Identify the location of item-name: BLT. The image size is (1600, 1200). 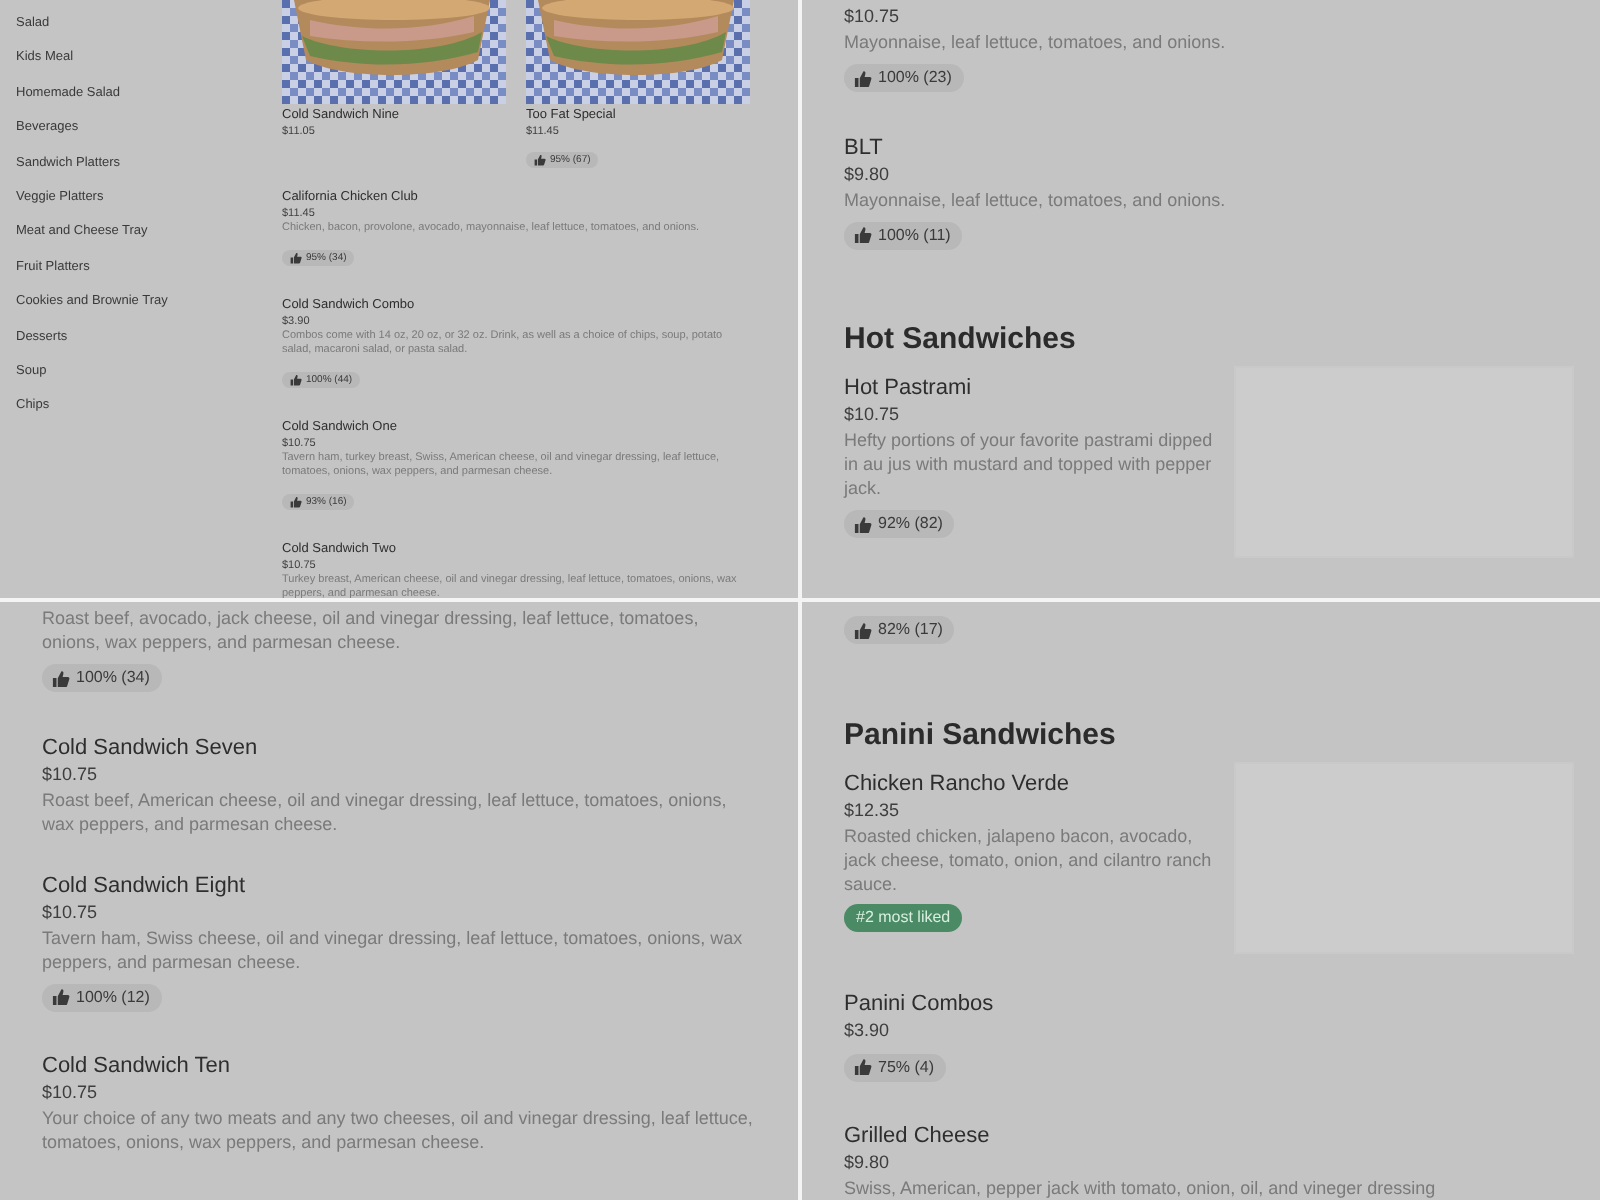
(864, 147).